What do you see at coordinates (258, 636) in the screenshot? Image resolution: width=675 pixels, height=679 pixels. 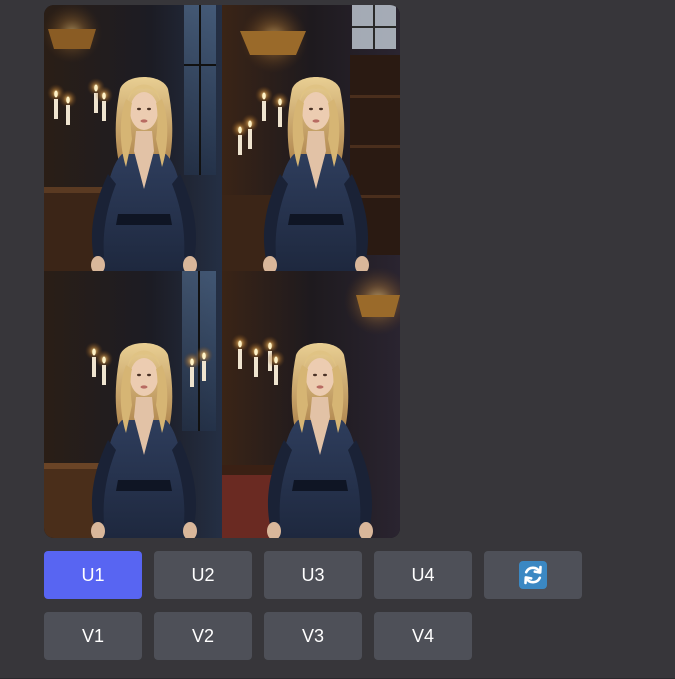 I see `variation-button-row: V1 V2 V3 V4` at bounding box center [258, 636].